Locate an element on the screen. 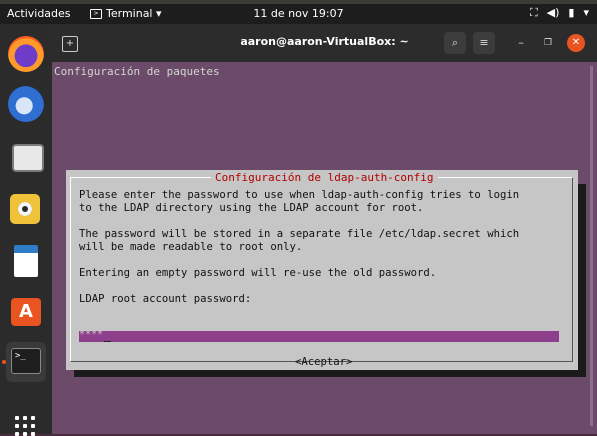 The height and width of the screenshot is (436, 597). power-menu-icon: ▾ is located at coordinates (586, 13).